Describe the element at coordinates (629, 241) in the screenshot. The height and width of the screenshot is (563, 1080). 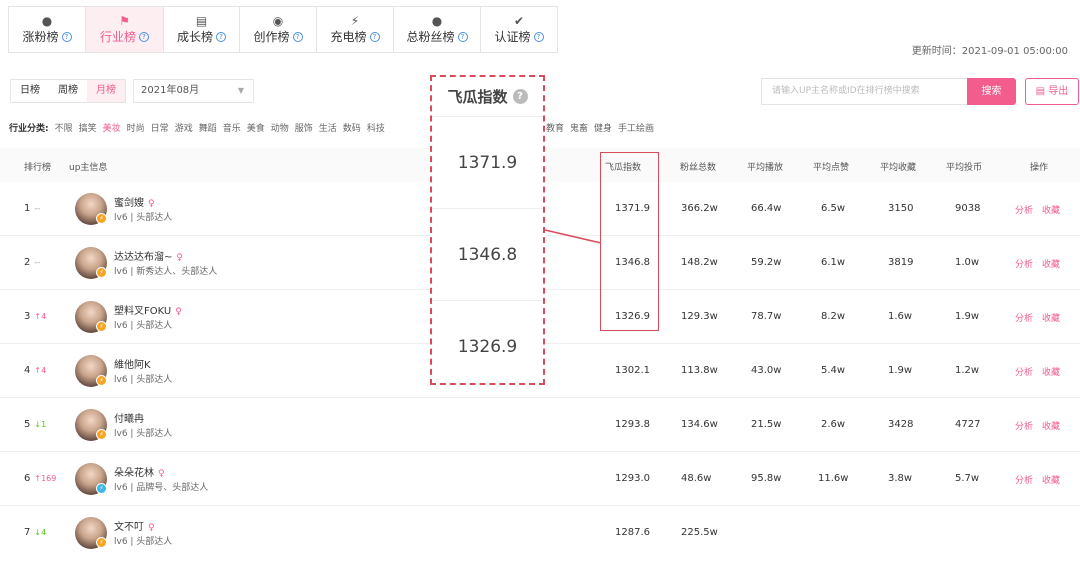
I see `highlight-box` at that location.